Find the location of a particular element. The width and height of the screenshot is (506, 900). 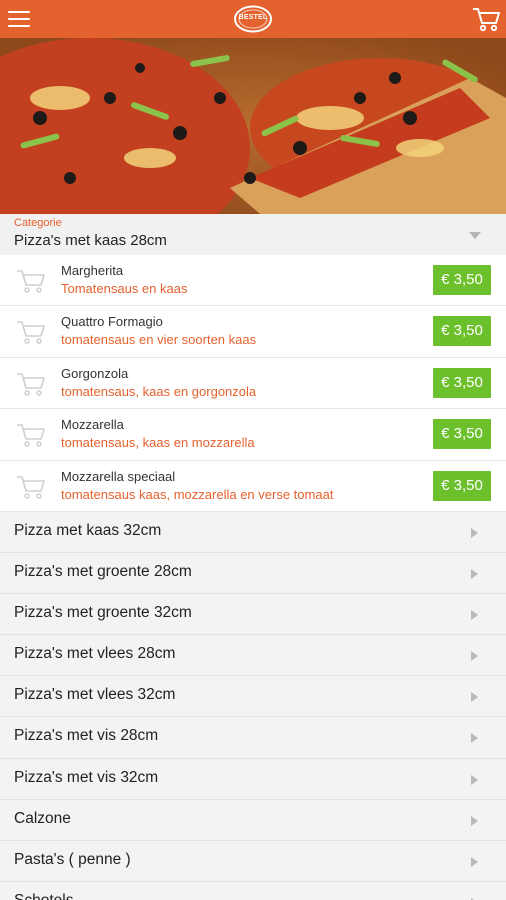

category-label: Pizza's met vis 32cm is located at coordinates (86, 777).